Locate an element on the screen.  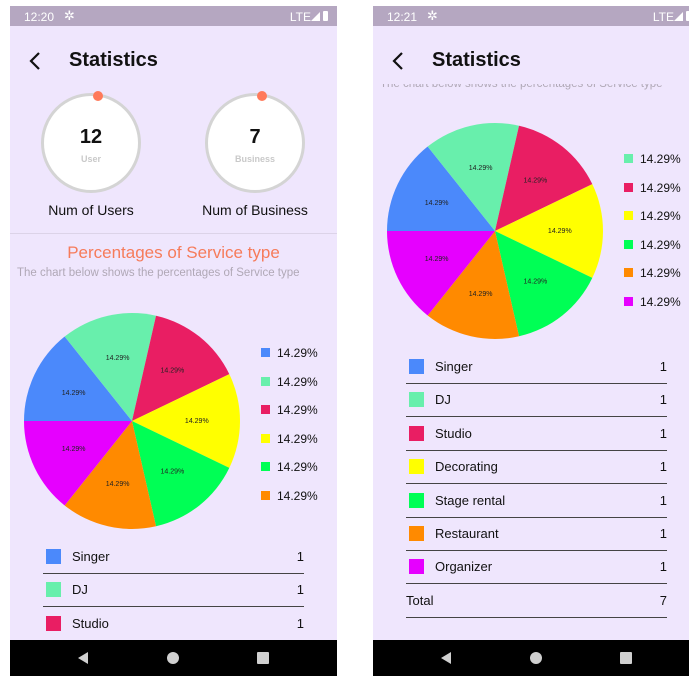
user-count-sublabel: User is located at coordinates (90, 159).